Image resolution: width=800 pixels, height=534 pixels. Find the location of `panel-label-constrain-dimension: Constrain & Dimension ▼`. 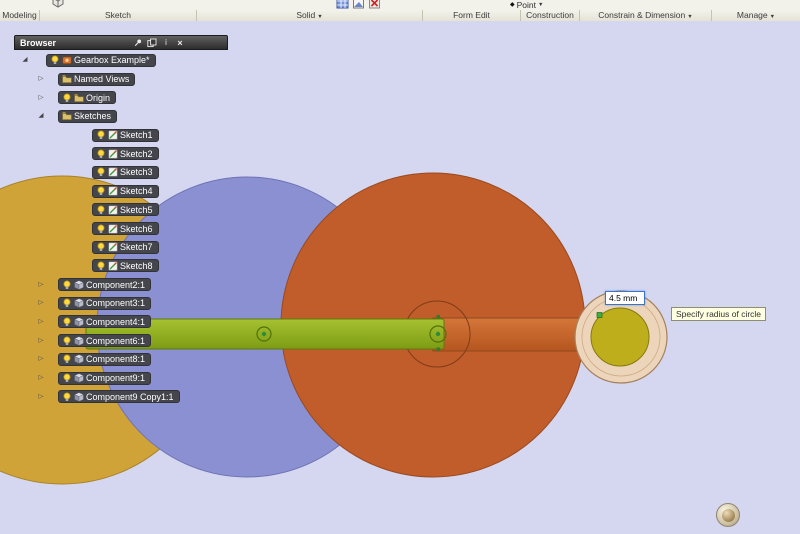

panel-label-constrain-dimension: Constrain & Dimension ▼ is located at coordinates (646, 15).